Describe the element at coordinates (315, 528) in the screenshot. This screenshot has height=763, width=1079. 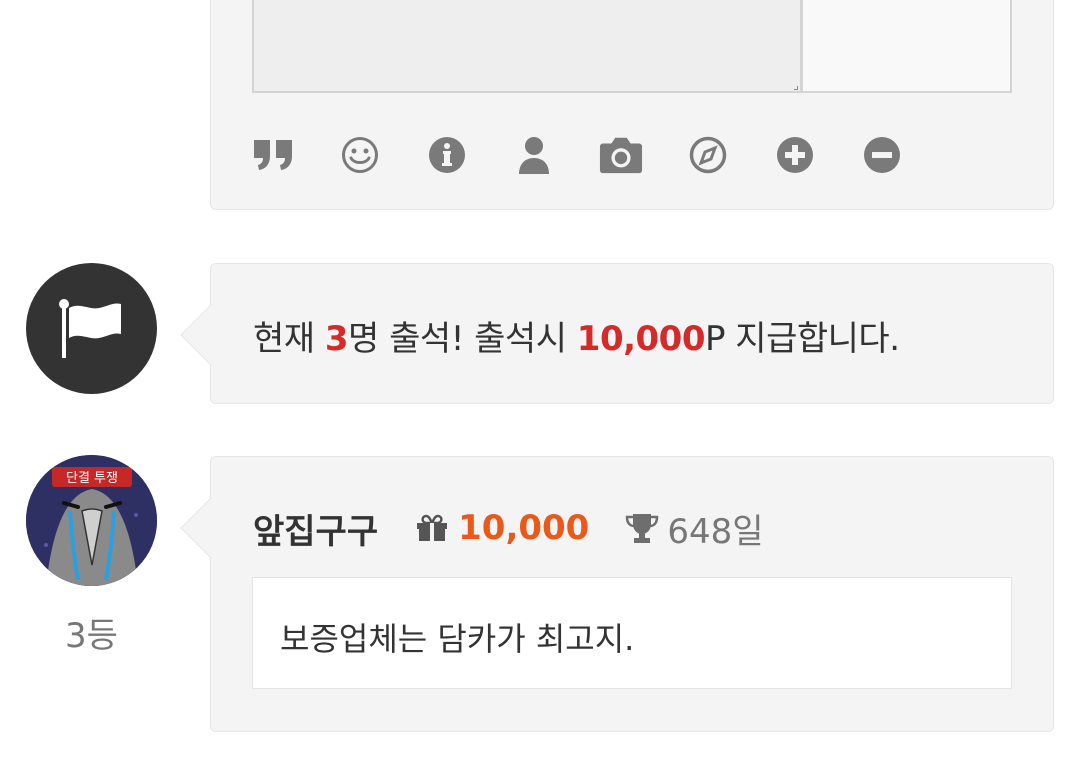
I see `nickname: 앞집구구` at that location.